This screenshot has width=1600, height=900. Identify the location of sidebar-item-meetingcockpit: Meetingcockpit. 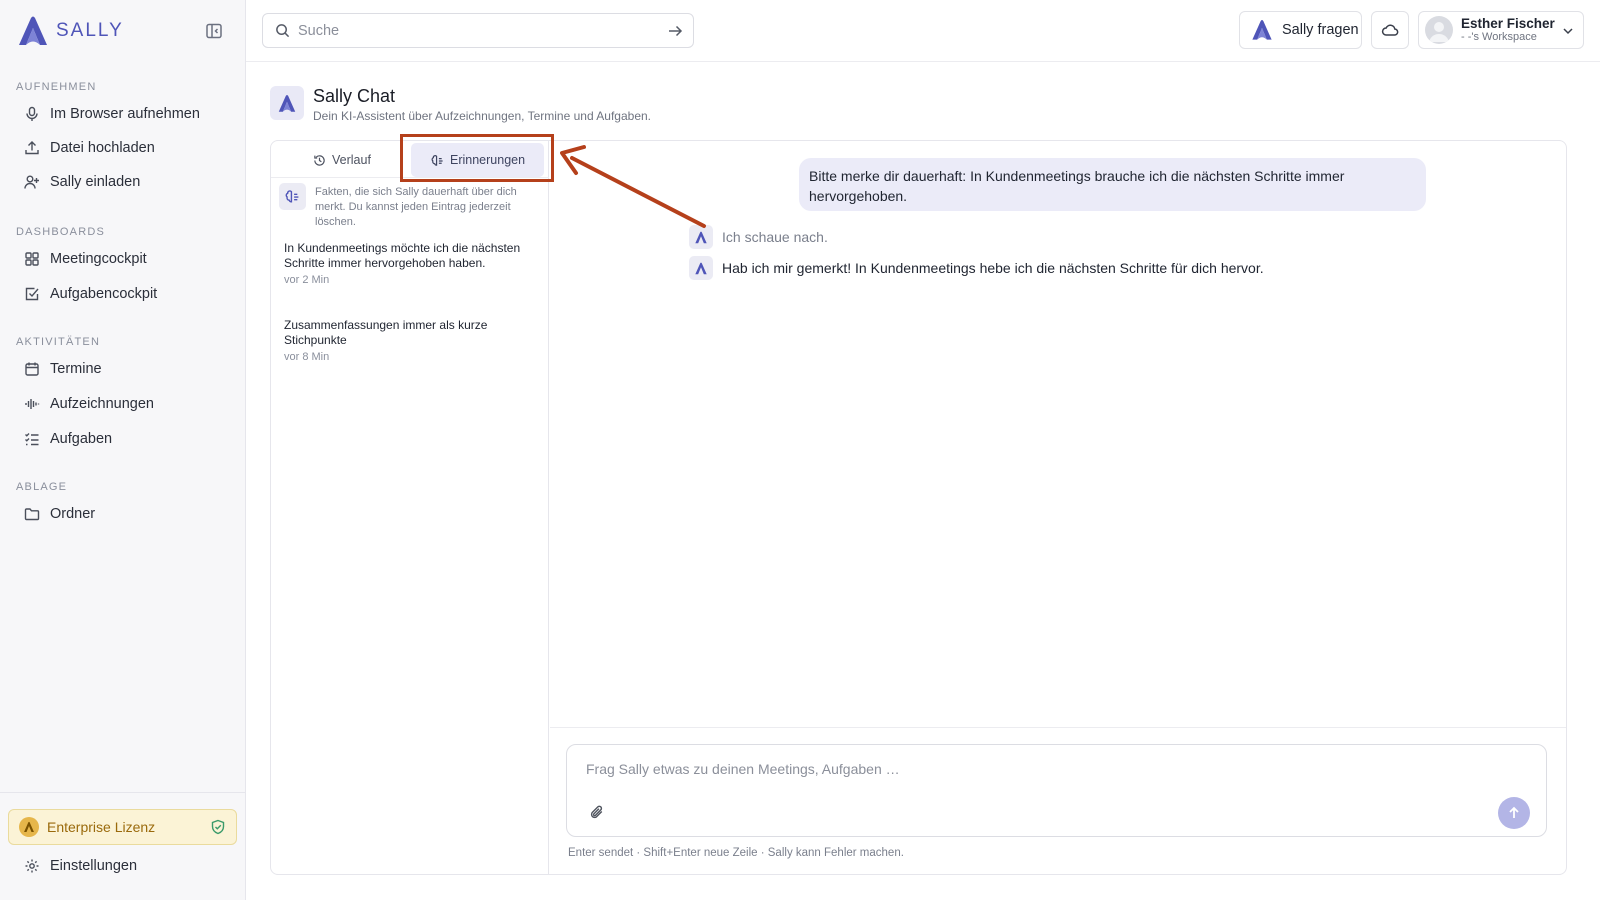
(121, 259).